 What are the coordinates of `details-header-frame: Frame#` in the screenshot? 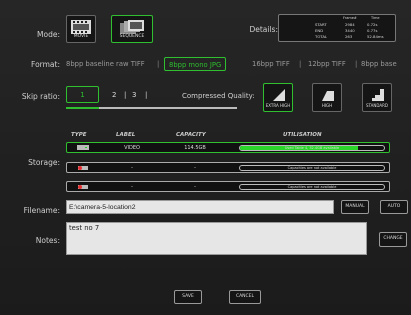 It's located at (350, 18).